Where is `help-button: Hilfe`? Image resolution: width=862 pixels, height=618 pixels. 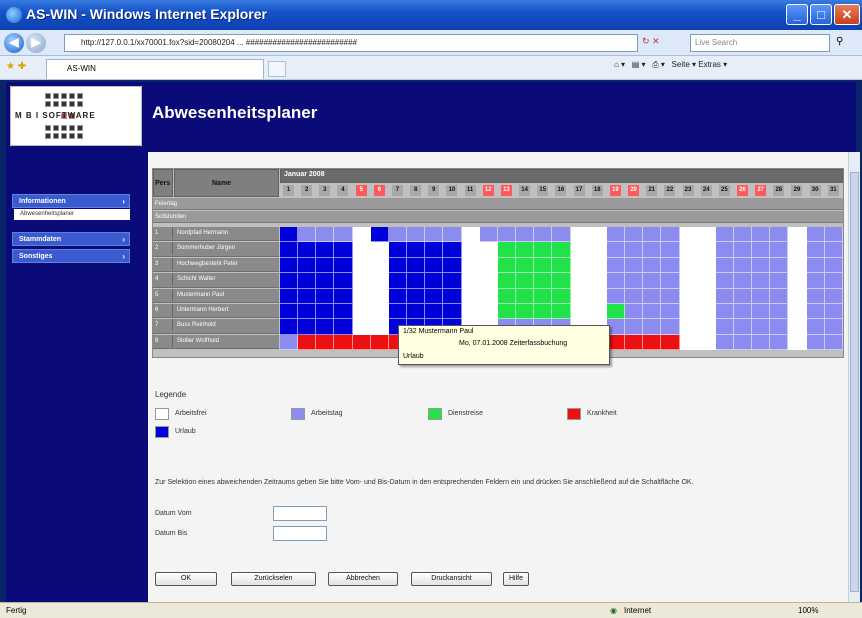
help-button: Hilfe is located at coordinates (516, 579).